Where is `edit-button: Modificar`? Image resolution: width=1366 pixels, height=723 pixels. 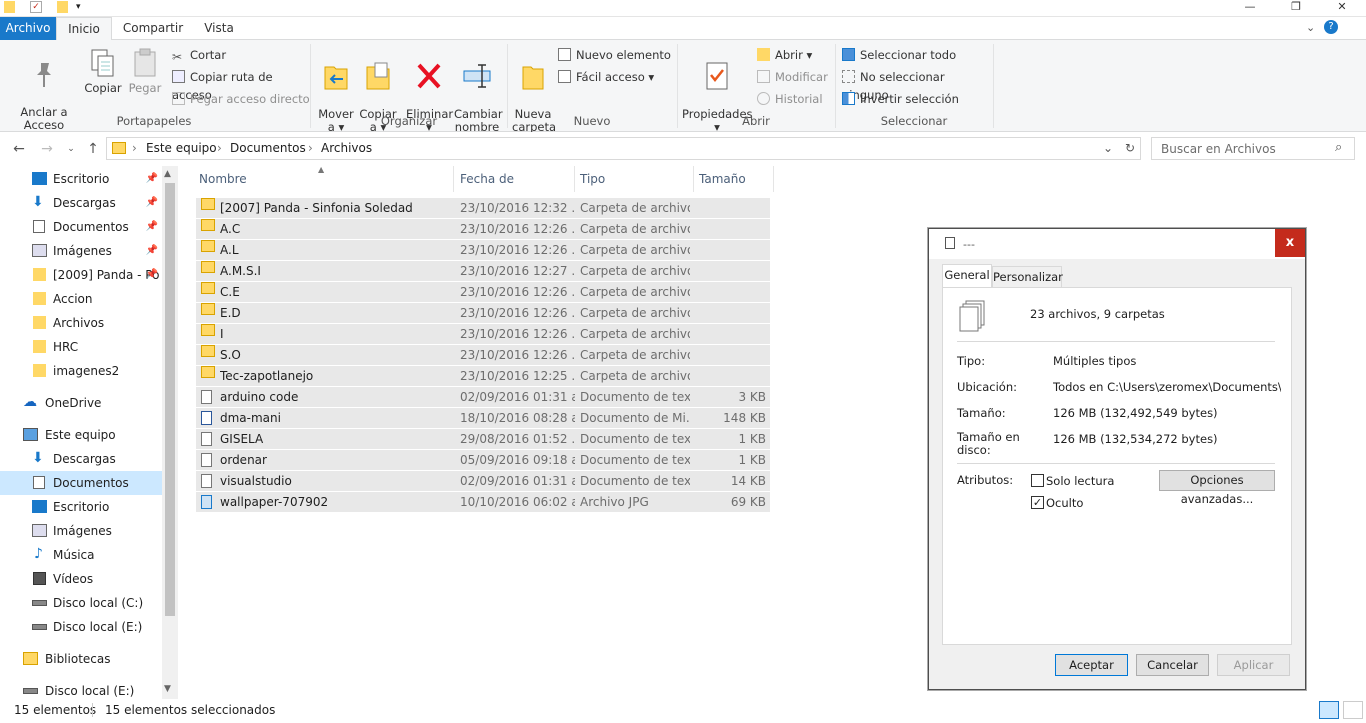
edit-button: Modificar is located at coordinates (794, 77).